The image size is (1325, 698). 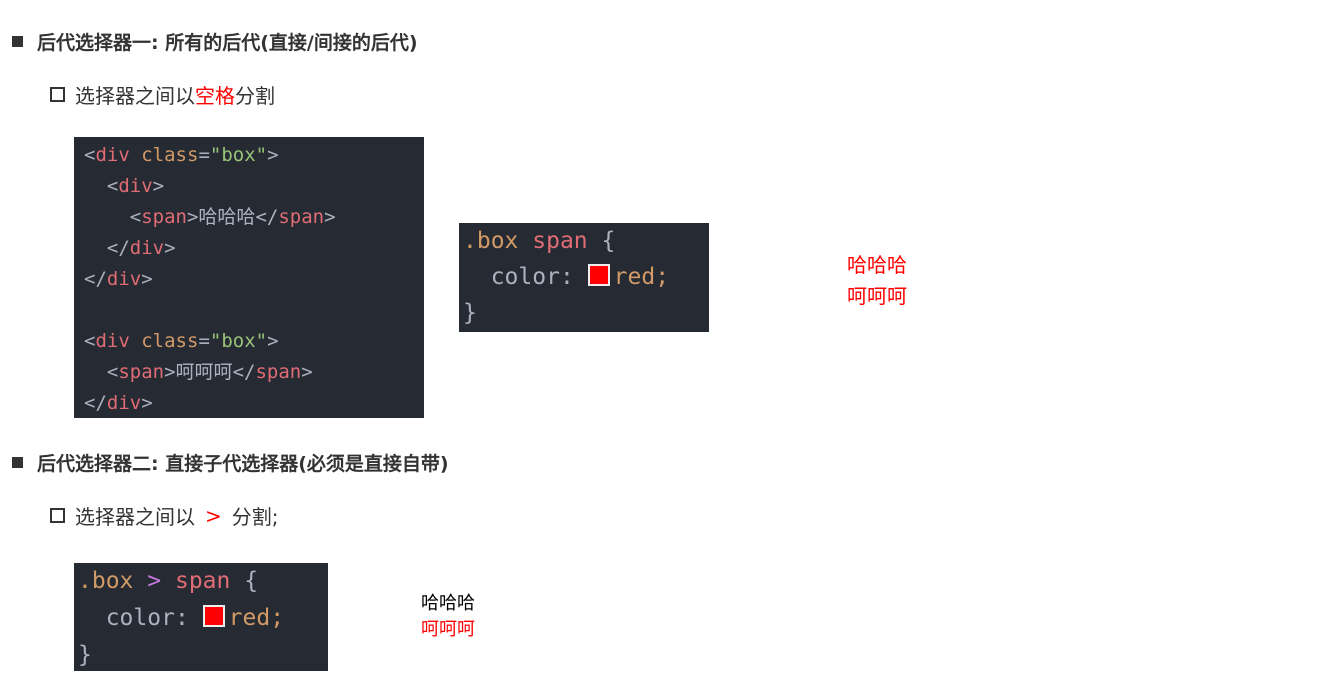 I want to click on result-2: 哈哈哈 呵呵呵, so click(x=448, y=616).